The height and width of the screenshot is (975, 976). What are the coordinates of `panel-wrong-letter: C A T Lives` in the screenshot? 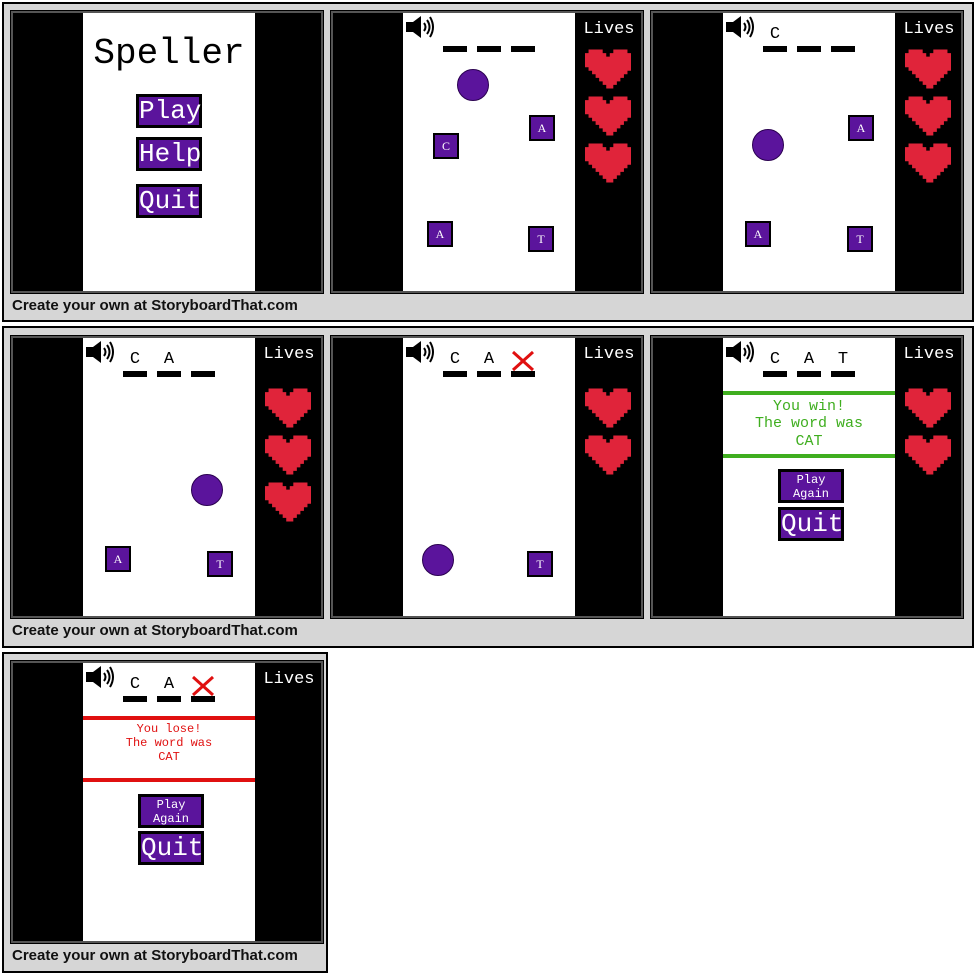 It's located at (487, 477).